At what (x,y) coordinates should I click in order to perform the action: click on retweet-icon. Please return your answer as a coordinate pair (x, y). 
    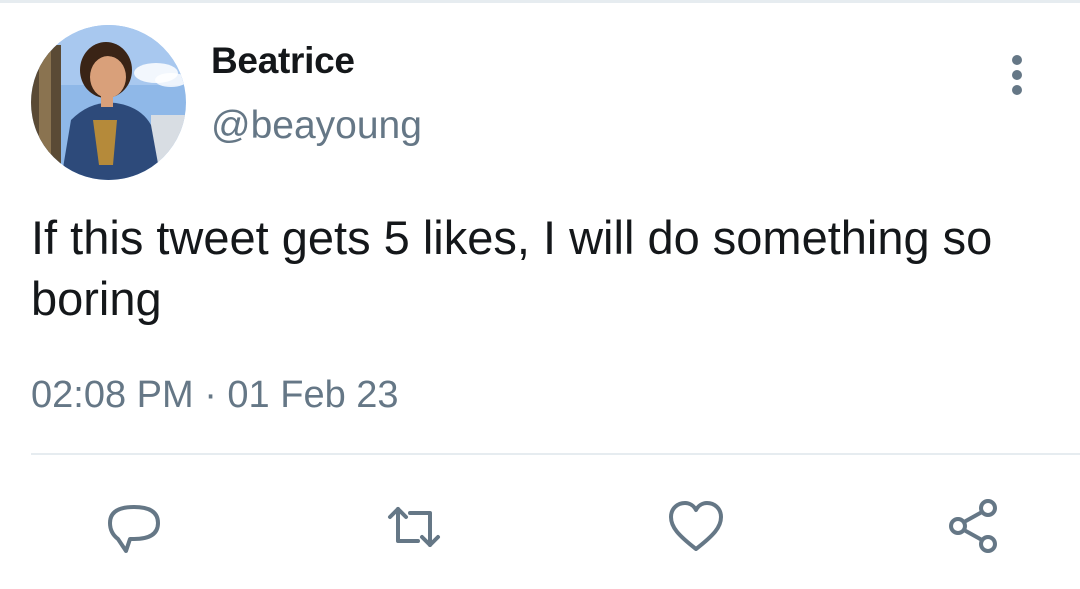
    Looking at the image, I should click on (414, 527).